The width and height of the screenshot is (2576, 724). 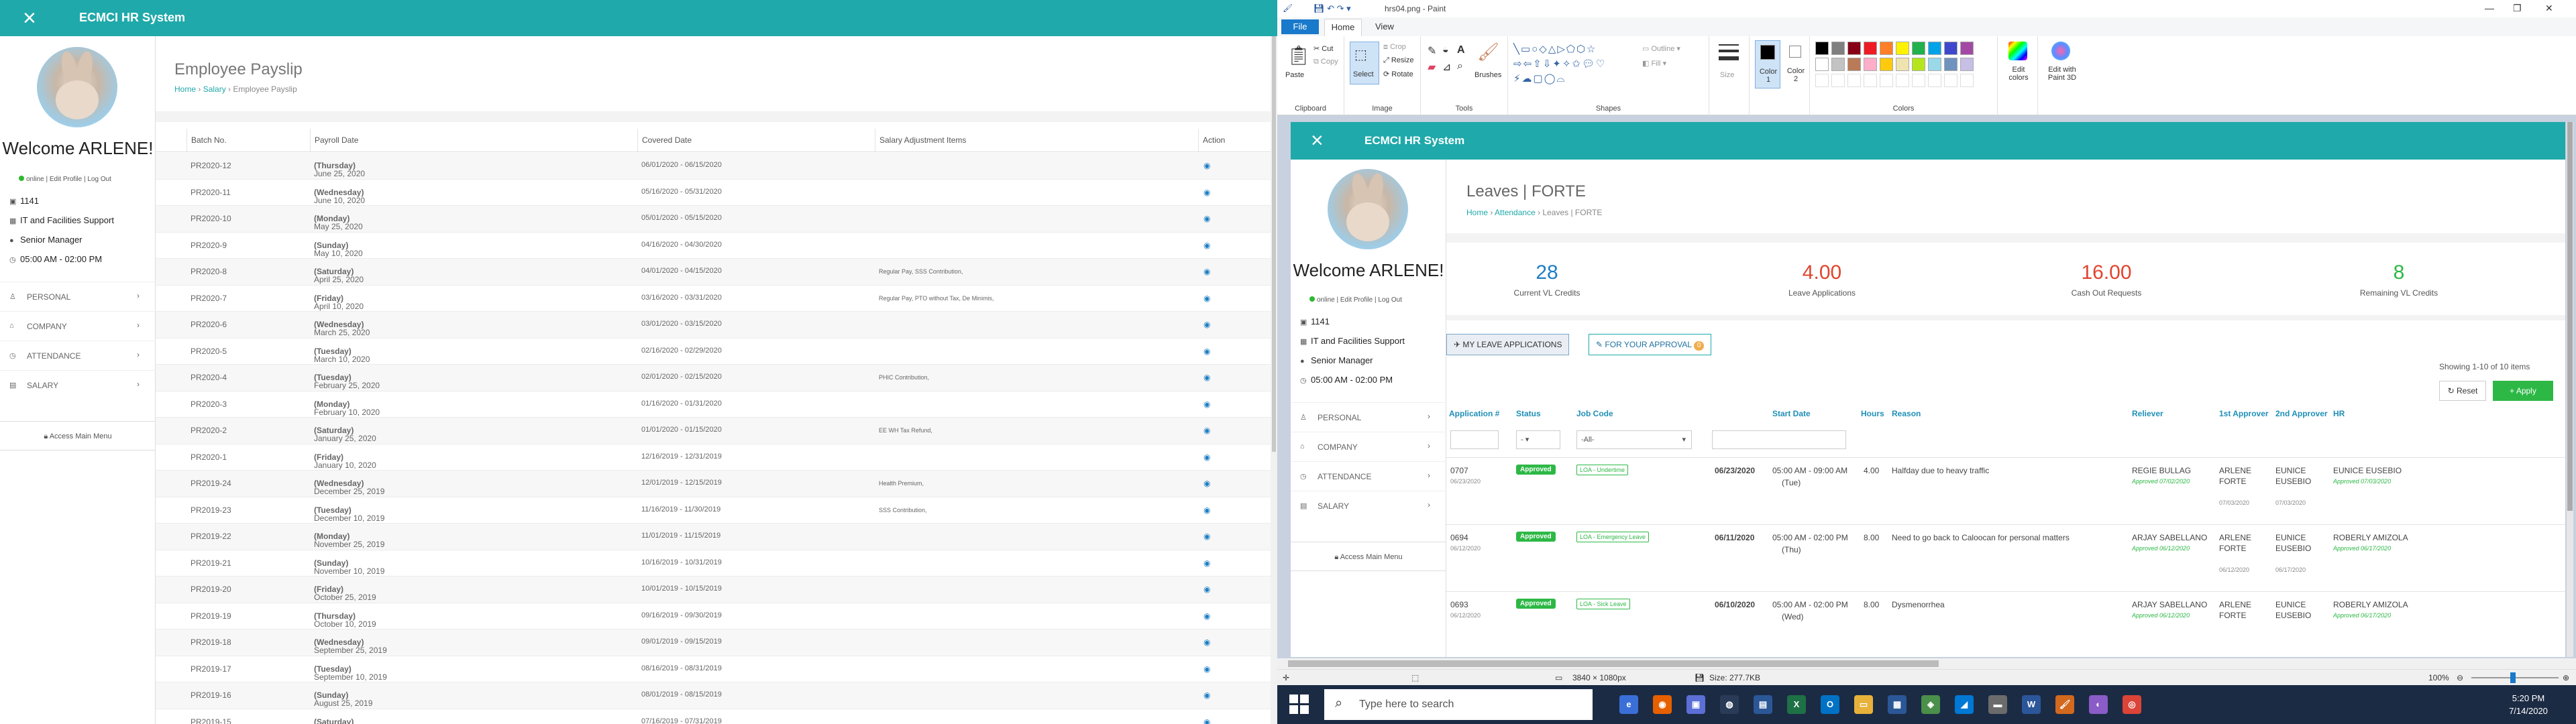 I want to click on canvas-horizontal-scrollbar, so click(x=1926, y=663).